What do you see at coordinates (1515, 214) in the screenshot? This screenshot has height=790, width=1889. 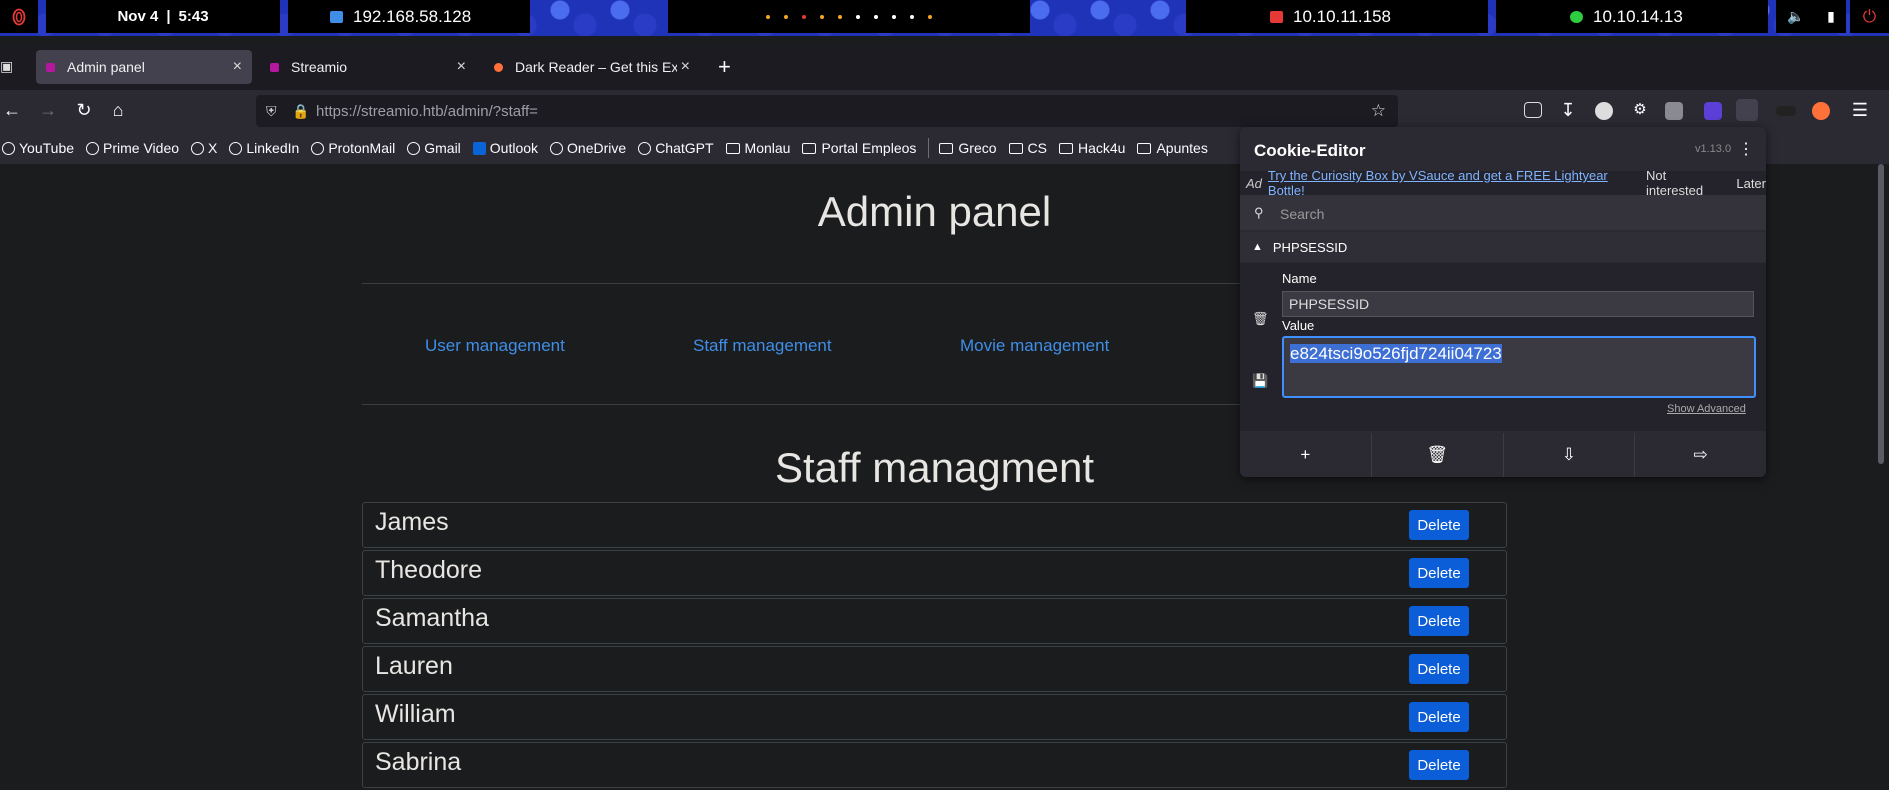 I see `search-input` at bounding box center [1515, 214].